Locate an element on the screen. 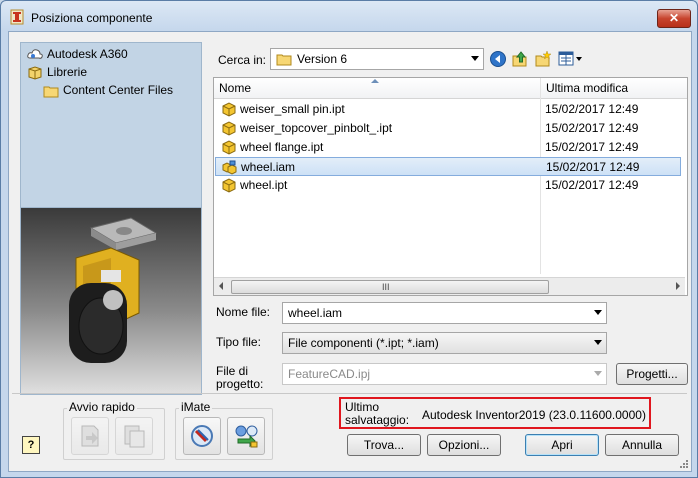 This screenshot has height=478, width=698. resize-grip-icon is located at coordinates (684, 464).